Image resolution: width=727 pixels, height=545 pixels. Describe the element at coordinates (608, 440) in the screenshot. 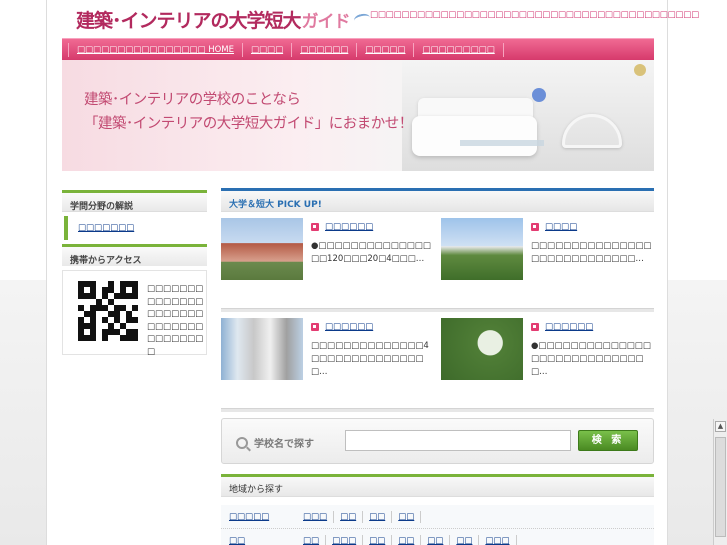

I see `search-button: 検 索` at that location.